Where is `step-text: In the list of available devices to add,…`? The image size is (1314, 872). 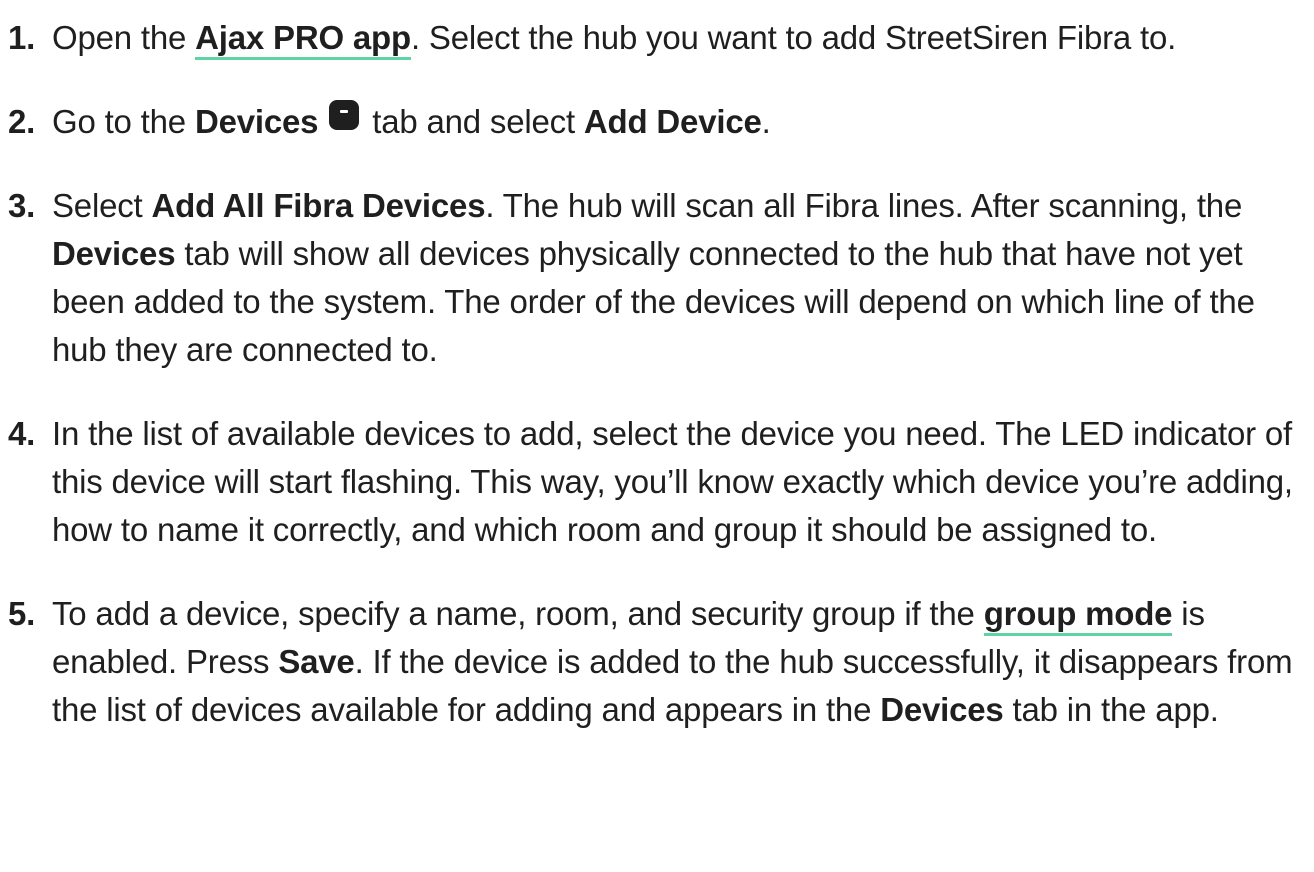
step-text: In the list of available devices to add,… is located at coordinates (672, 481).